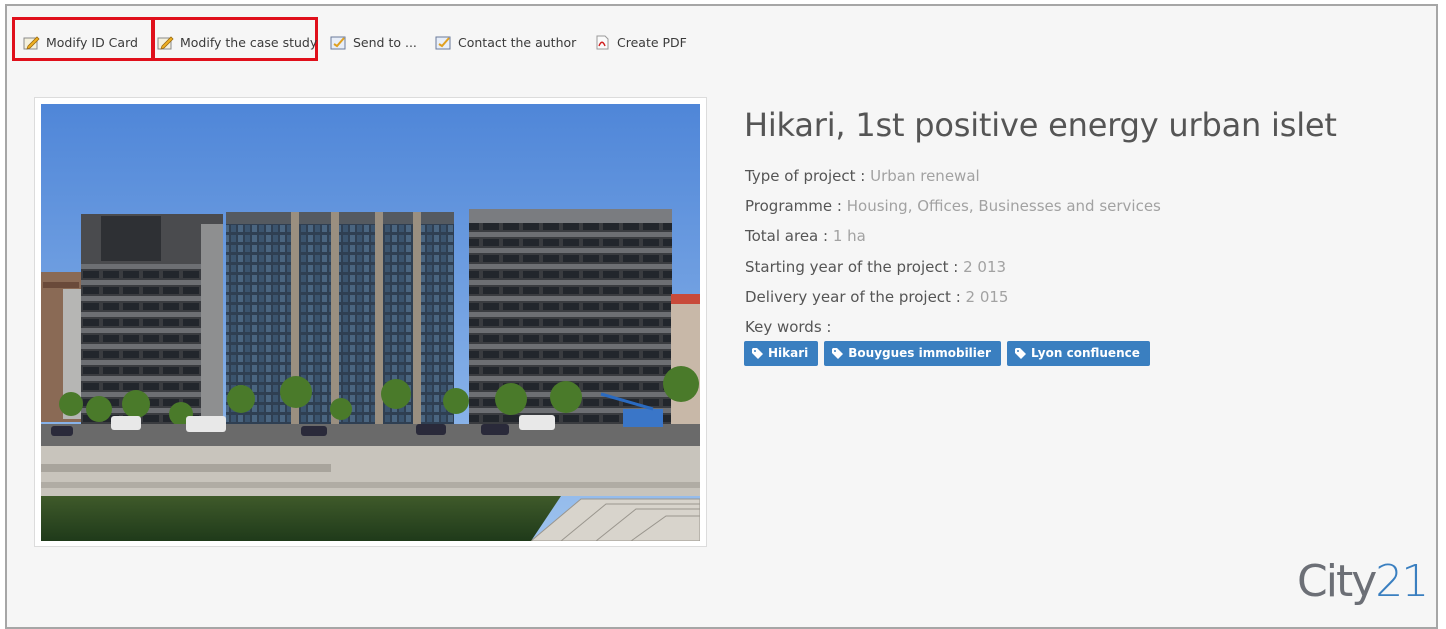 The image size is (1446, 629). Describe the element at coordinates (862, 176) in the screenshot. I see `field-type: Type of project : Urban renewal` at that location.